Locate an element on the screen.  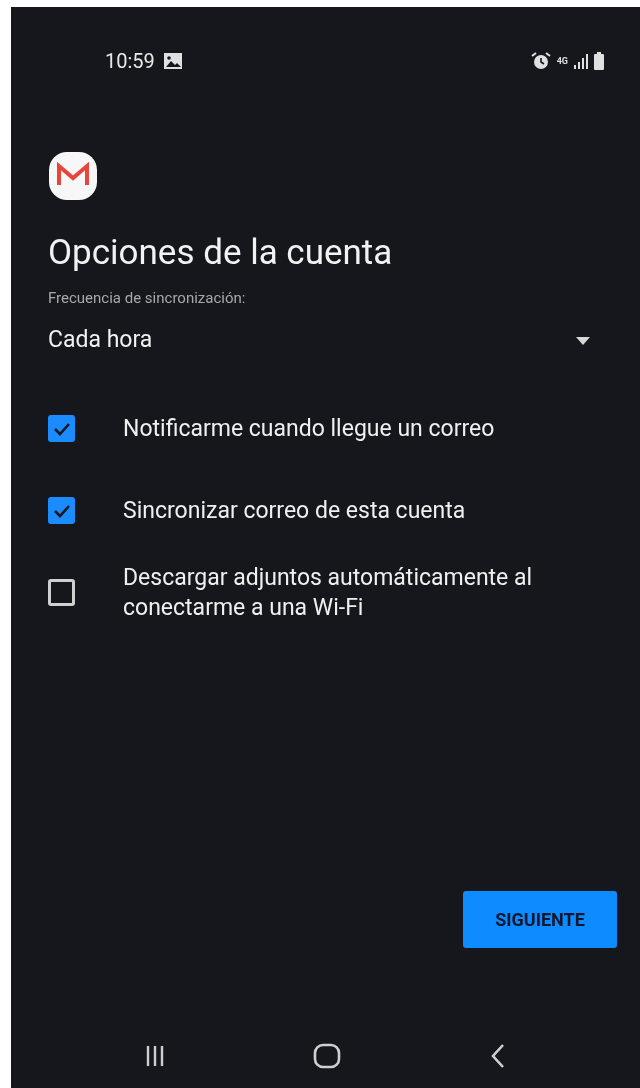
recent-apps-icon is located at coordinates (155, 1056).